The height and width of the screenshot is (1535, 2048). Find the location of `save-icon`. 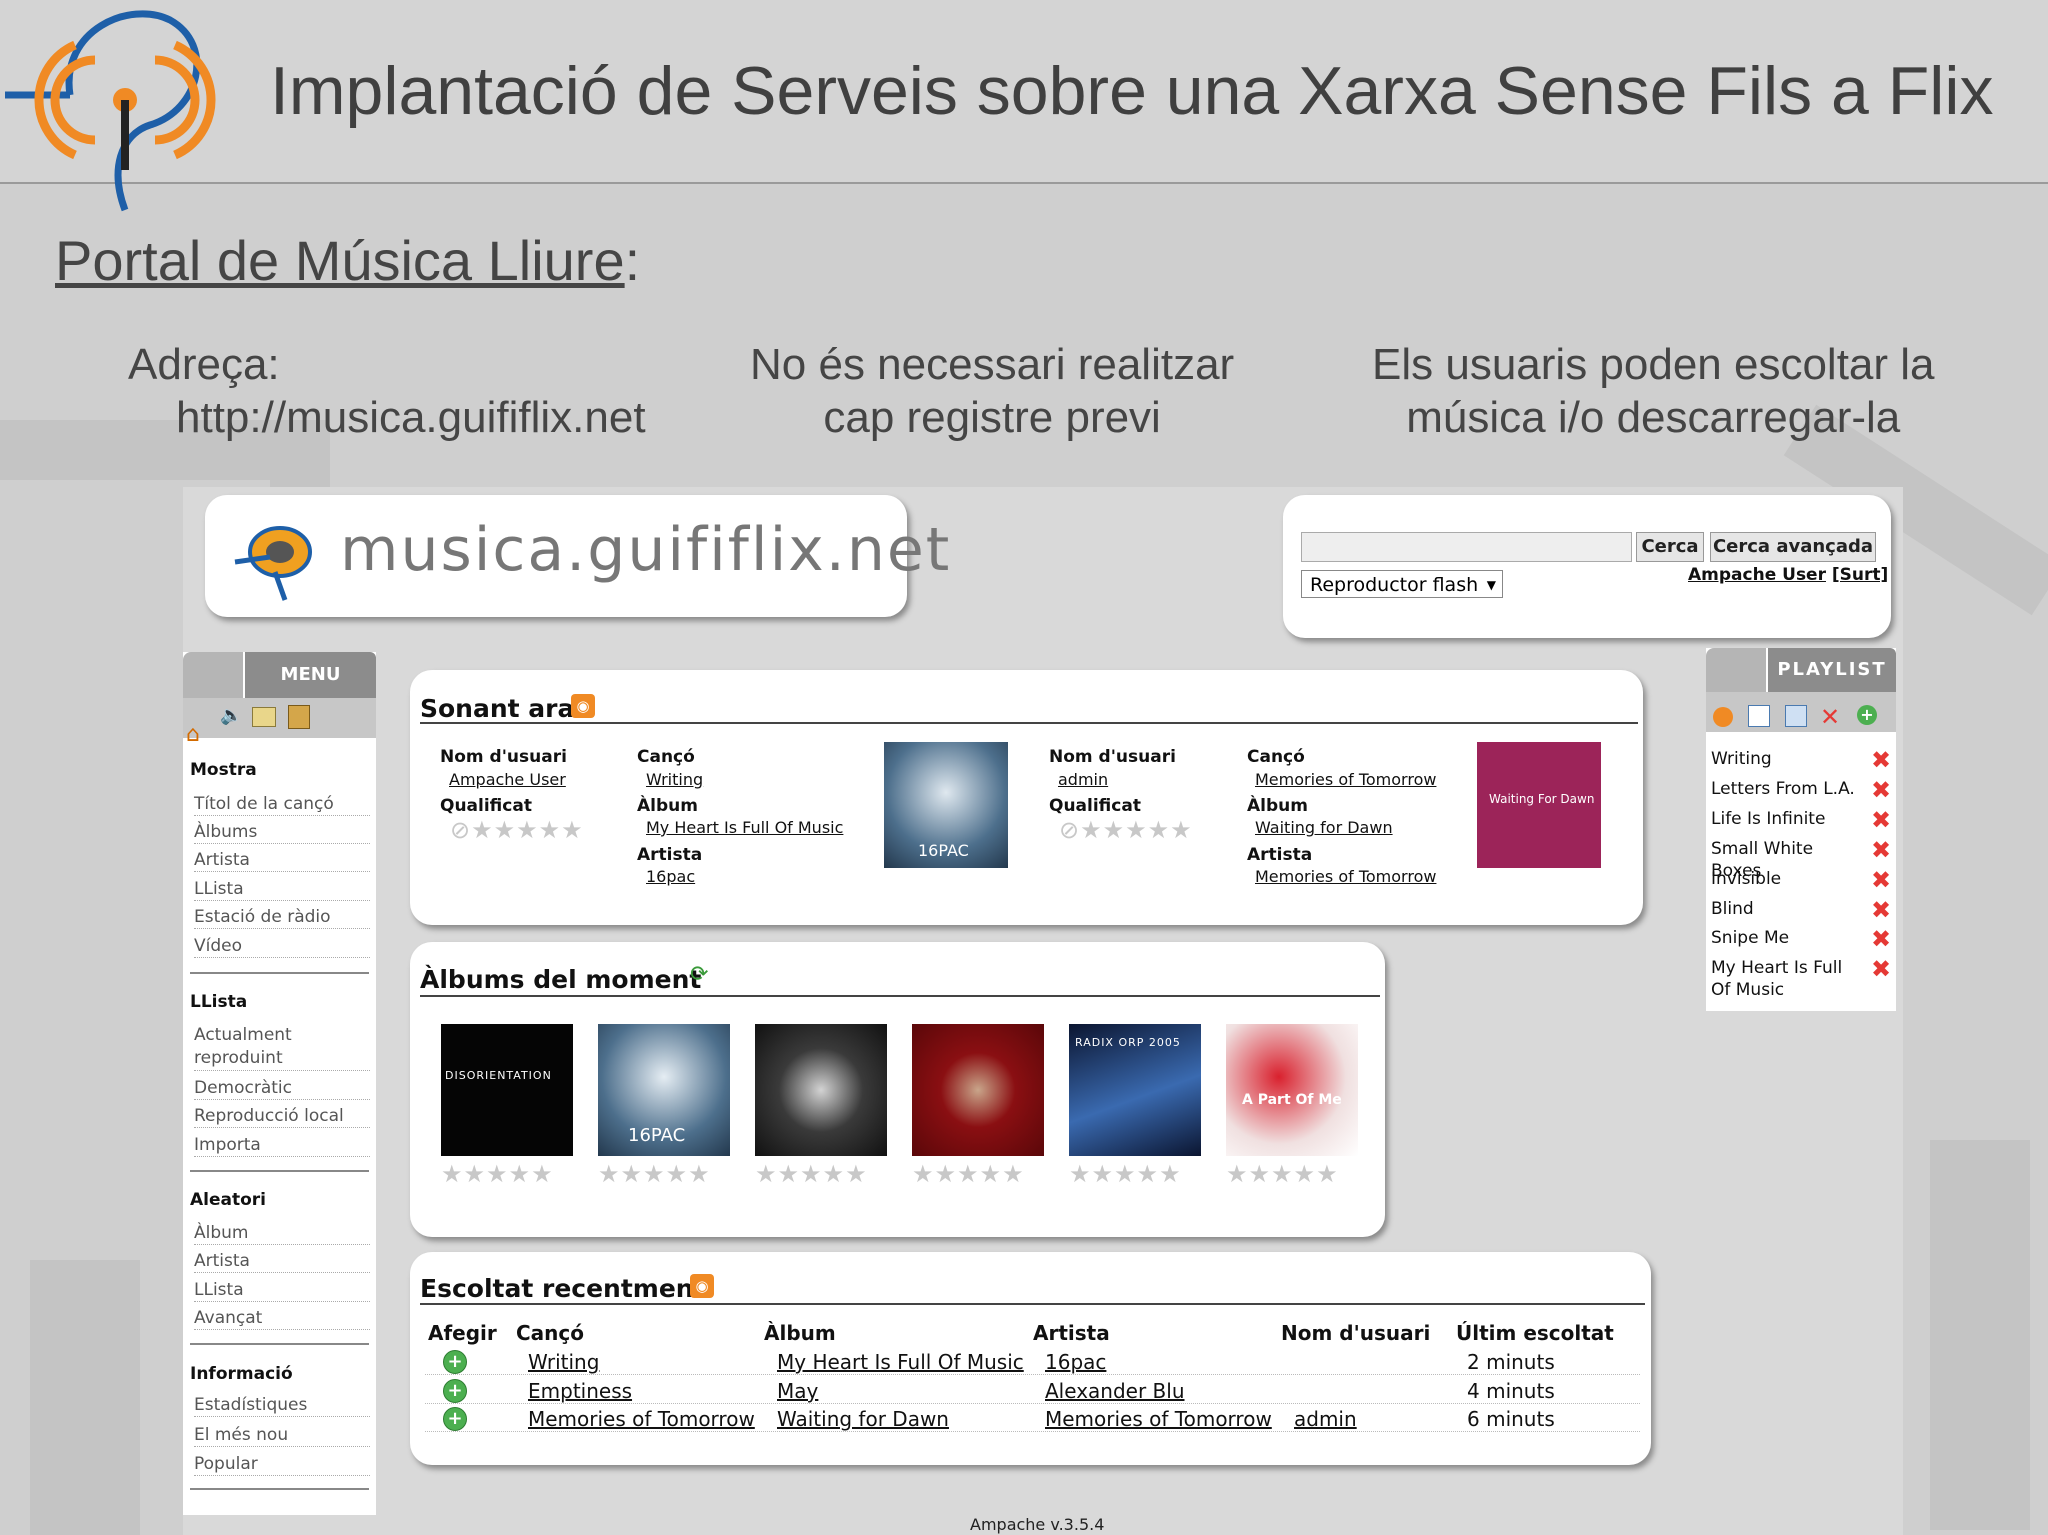

save-icon is located at coordinates (1759, 716).